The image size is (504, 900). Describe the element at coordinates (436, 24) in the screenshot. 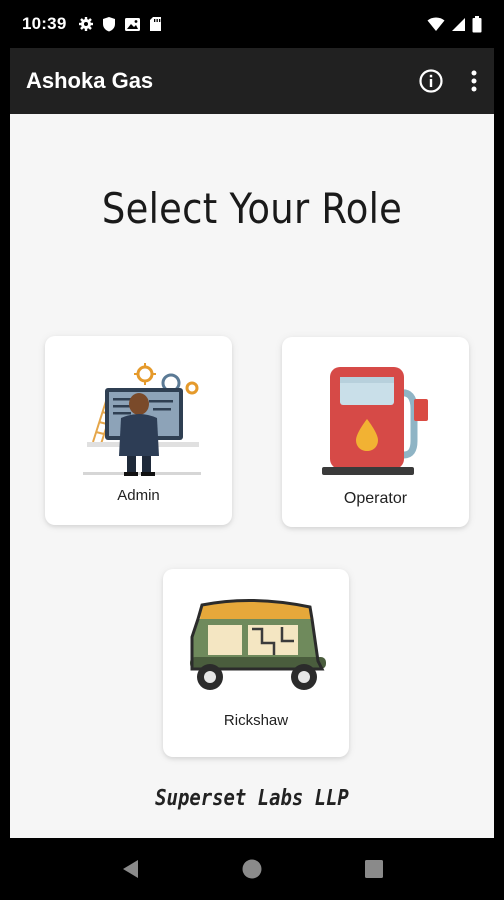

I see `wifi-icon` at that location.